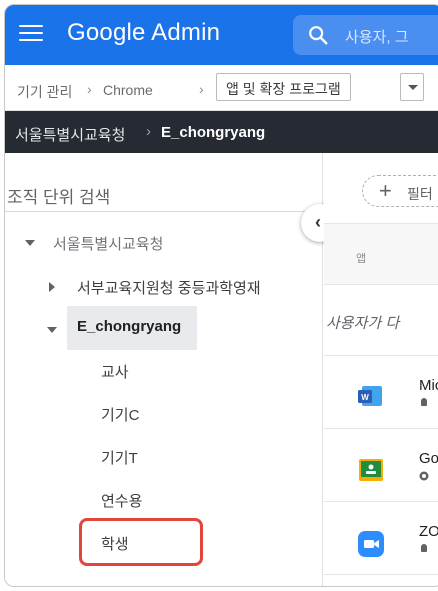 The height and width of the screenshot is (591, 438). What do you see at coordinates (363, 323) in the screenshot?
I see `user-note-text: 사용자가 다` at bounding box center [363, 323].